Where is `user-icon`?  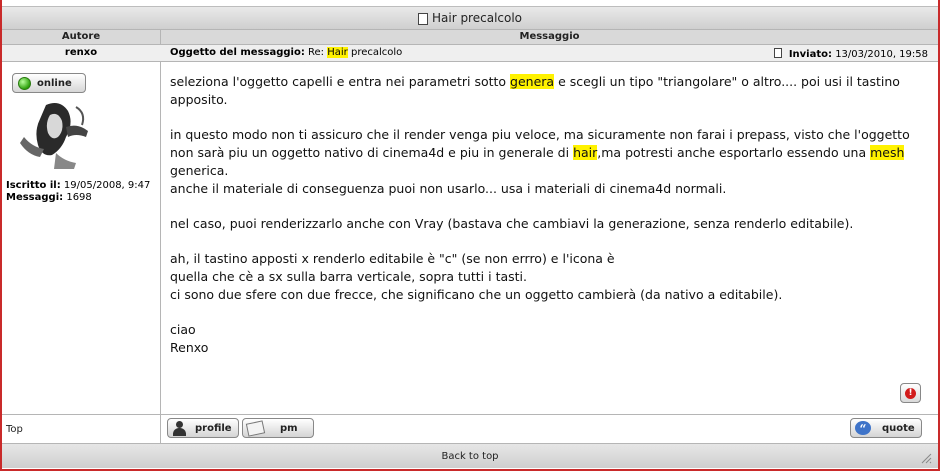
user-icon is located at coordinates (180, 428).